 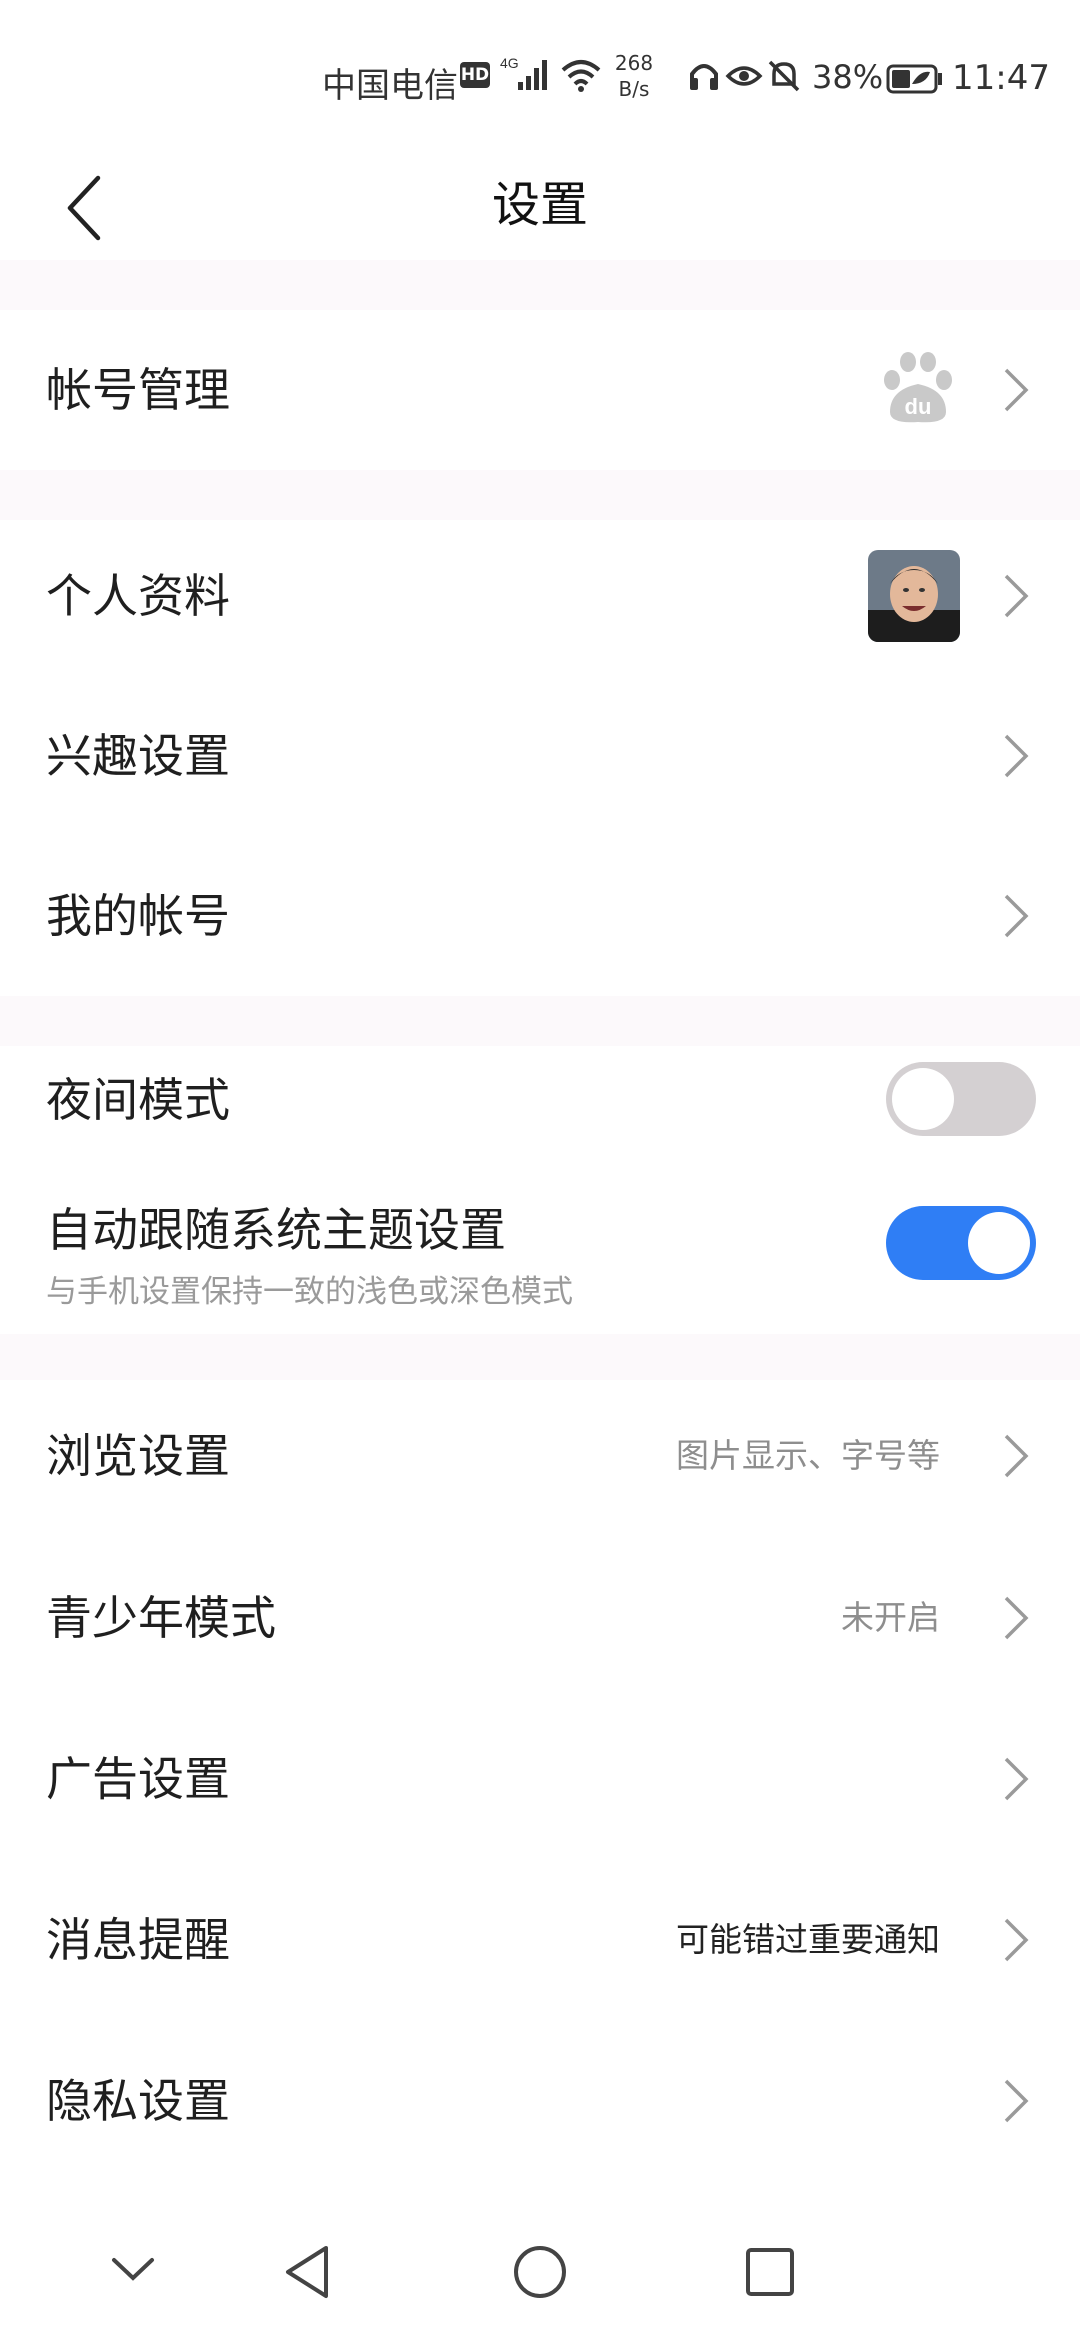 I want to click on my-account-row: 我的帐号, so click(x=540, y=916).